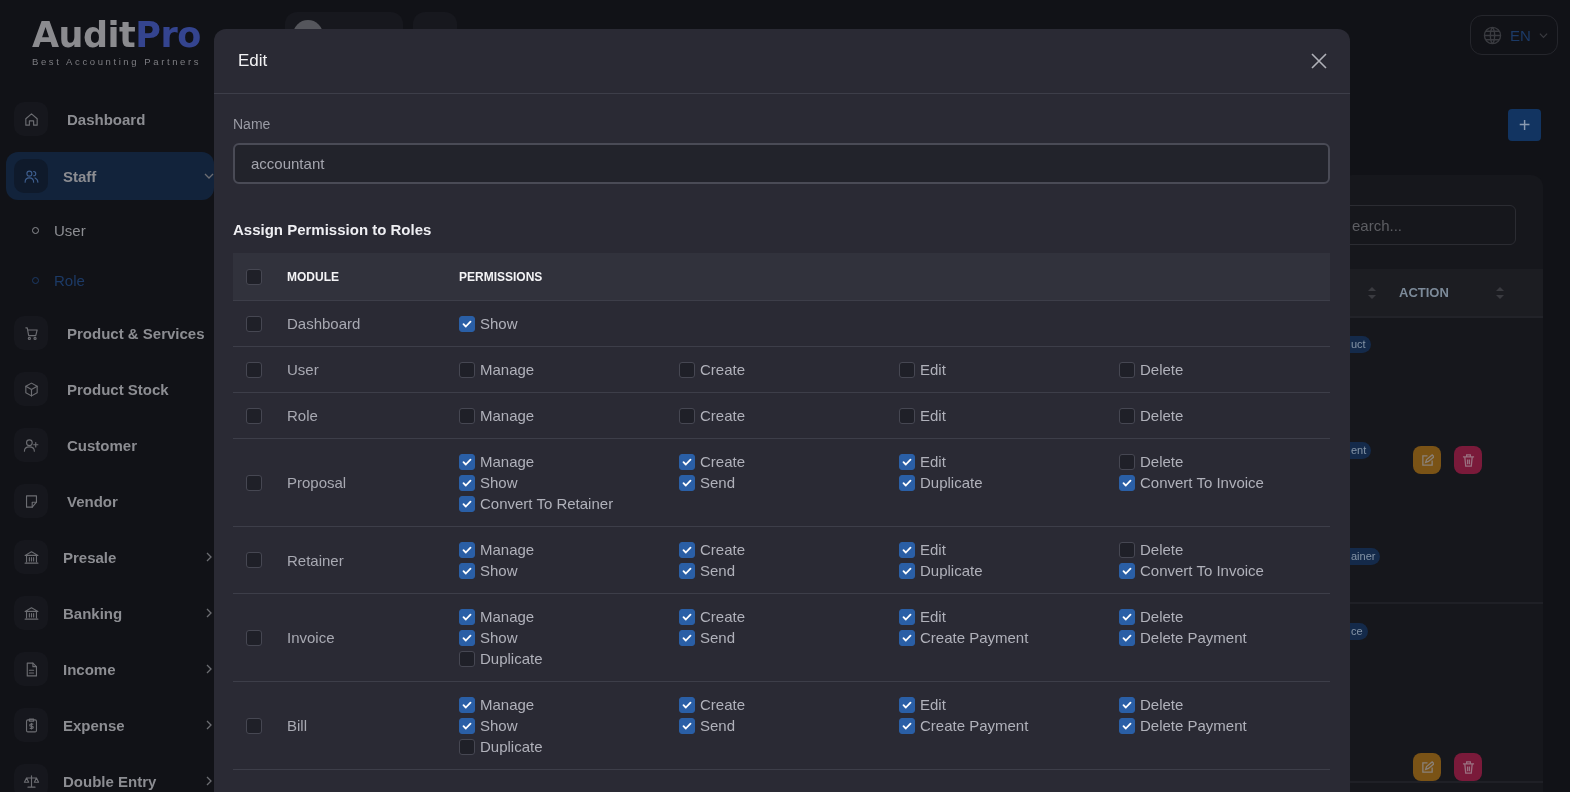 This screenshot has height=792, width=1570. I want to click on module-name: Retainer, so click(316, 560).